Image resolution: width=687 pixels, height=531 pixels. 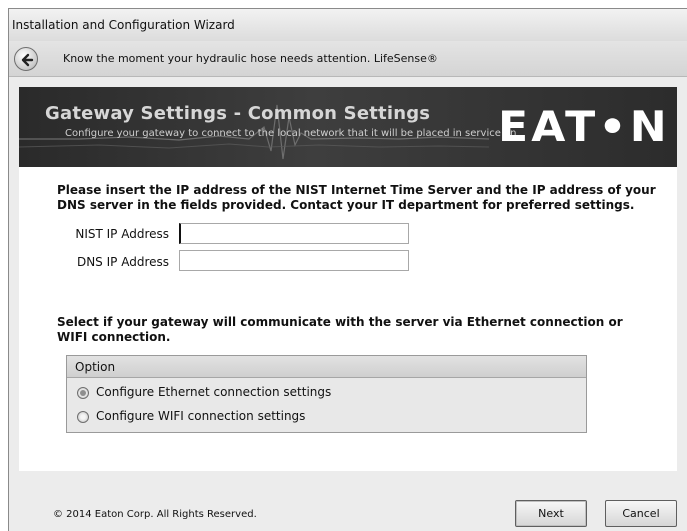 I want to click on next-button: Next, so click(x=551, y=513).